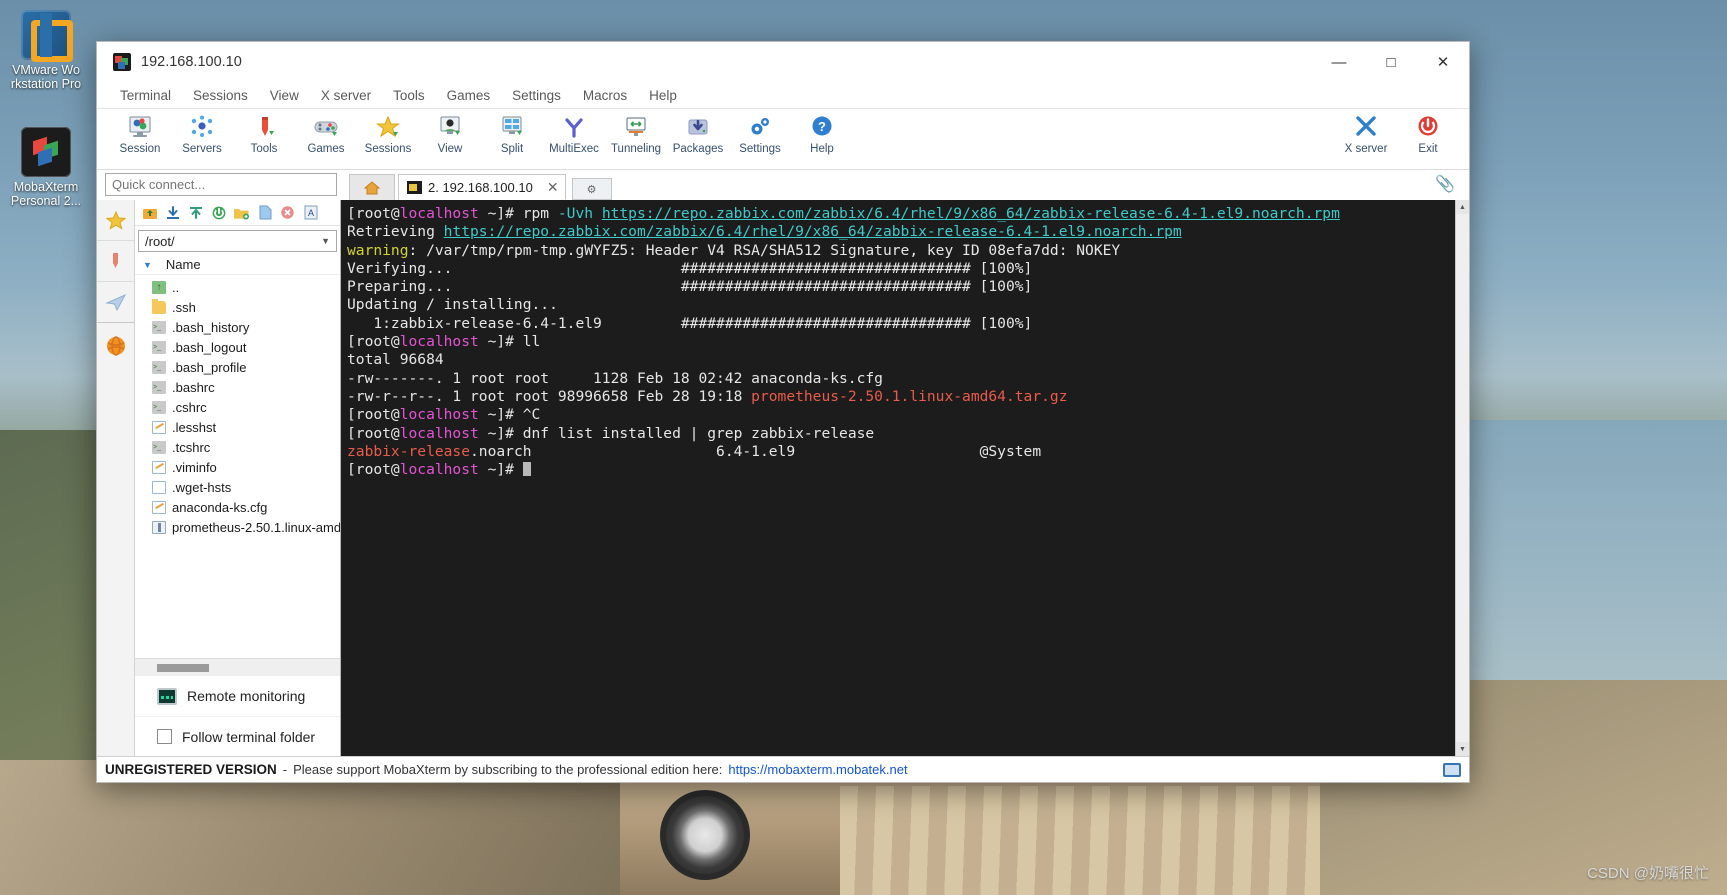 This screenshot has width=1727, height=895. I want to click on toolbar-tunneling: Tunneling, so click(636, 133).